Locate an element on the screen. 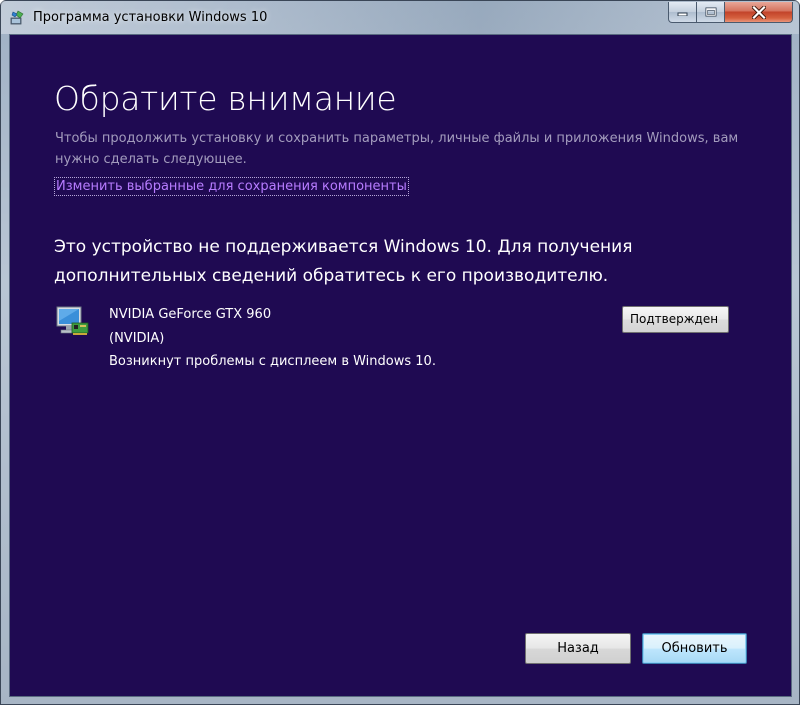 This screenshot has height=705, width=800. update-button: Обновить is located at coordinates (694, 648).